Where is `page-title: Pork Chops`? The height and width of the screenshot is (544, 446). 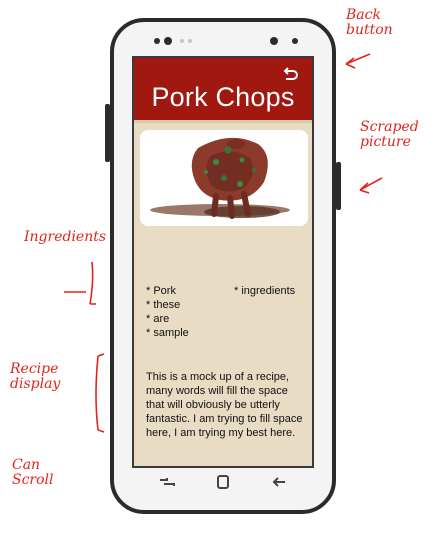 page-title: Pork Chops is located at coordinates (223, 97).